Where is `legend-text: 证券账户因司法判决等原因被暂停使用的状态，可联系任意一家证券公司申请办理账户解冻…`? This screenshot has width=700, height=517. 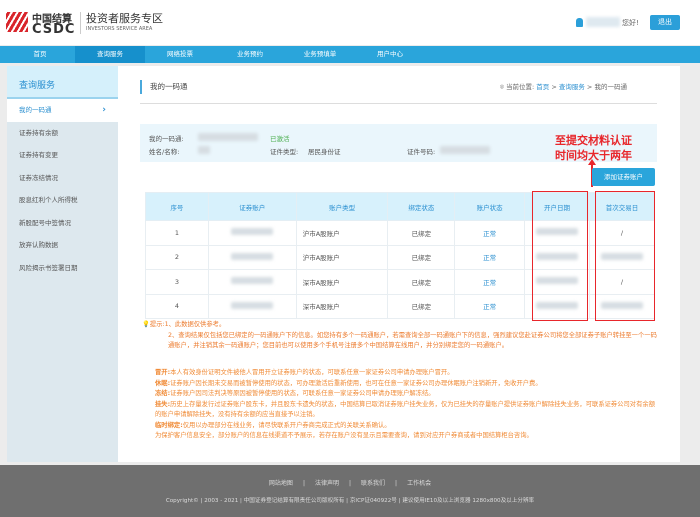 legend-text: 证券账户因司法判决等原因被暂停使用的状态，可联系任意一家证券公司申请办理账户解冻… is located at coordinates (302, 393).